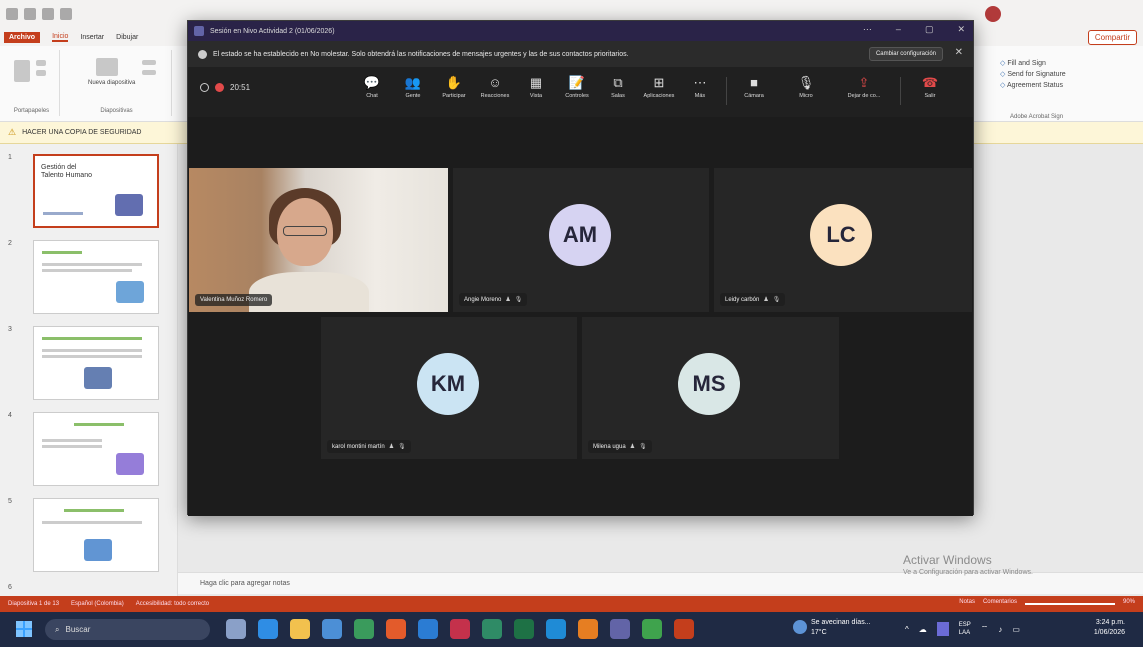  What do you see at coordinates (172, 604) in the screenshot?
I see `accessibility-status: Accesibilidad: todo correcto` at bounding box center [172, 604].